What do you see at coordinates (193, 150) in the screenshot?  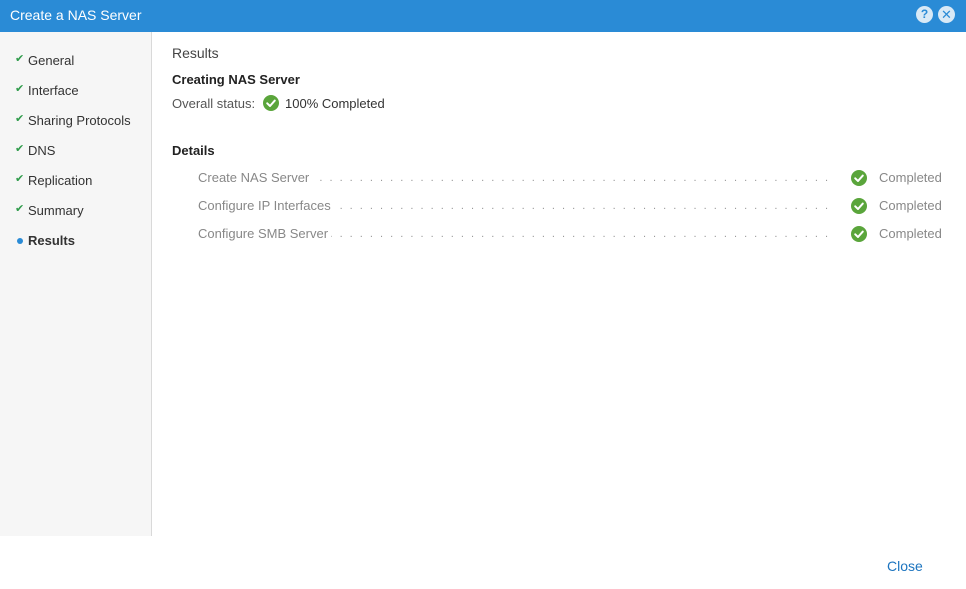 I see `details-heading: Details` at bounding box center [193, 150].